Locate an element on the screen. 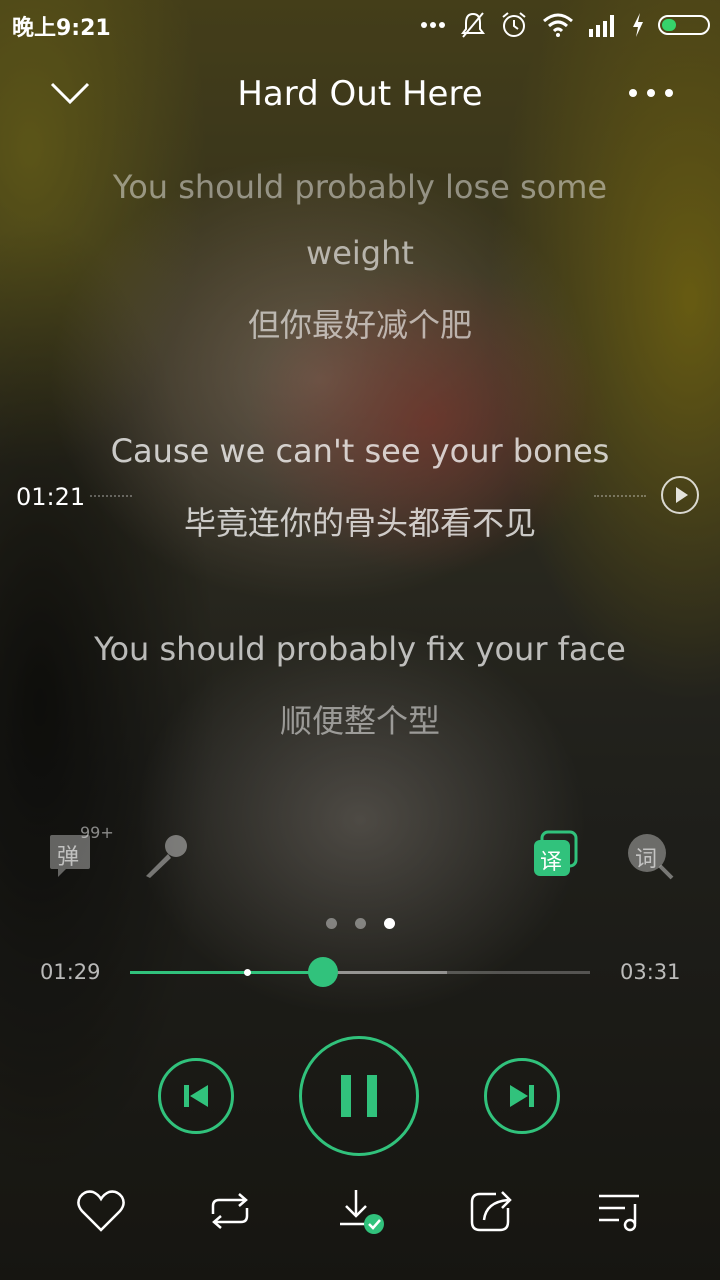 The width and height of the screenshot is (720, 1280). battery-icon is located at coordinates (684, 25).